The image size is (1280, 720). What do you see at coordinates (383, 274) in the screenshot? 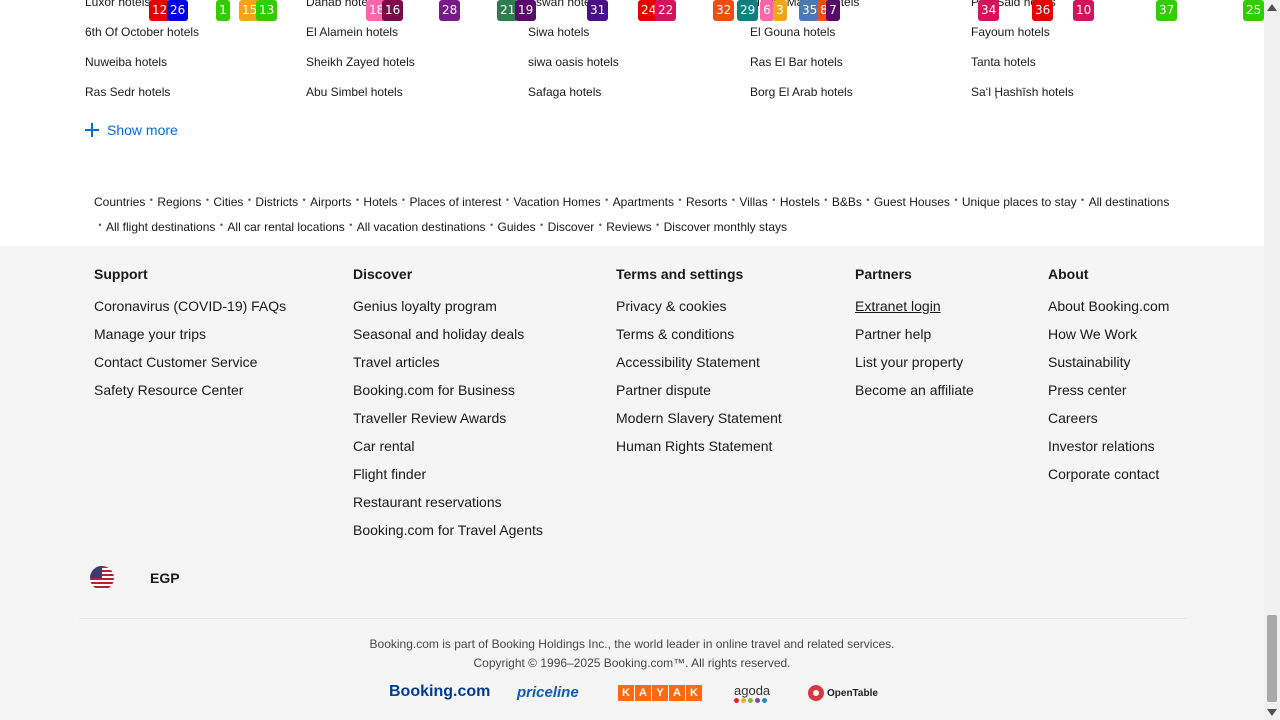
I see `footer-heading: Discover` at bounding box center [383, 274].